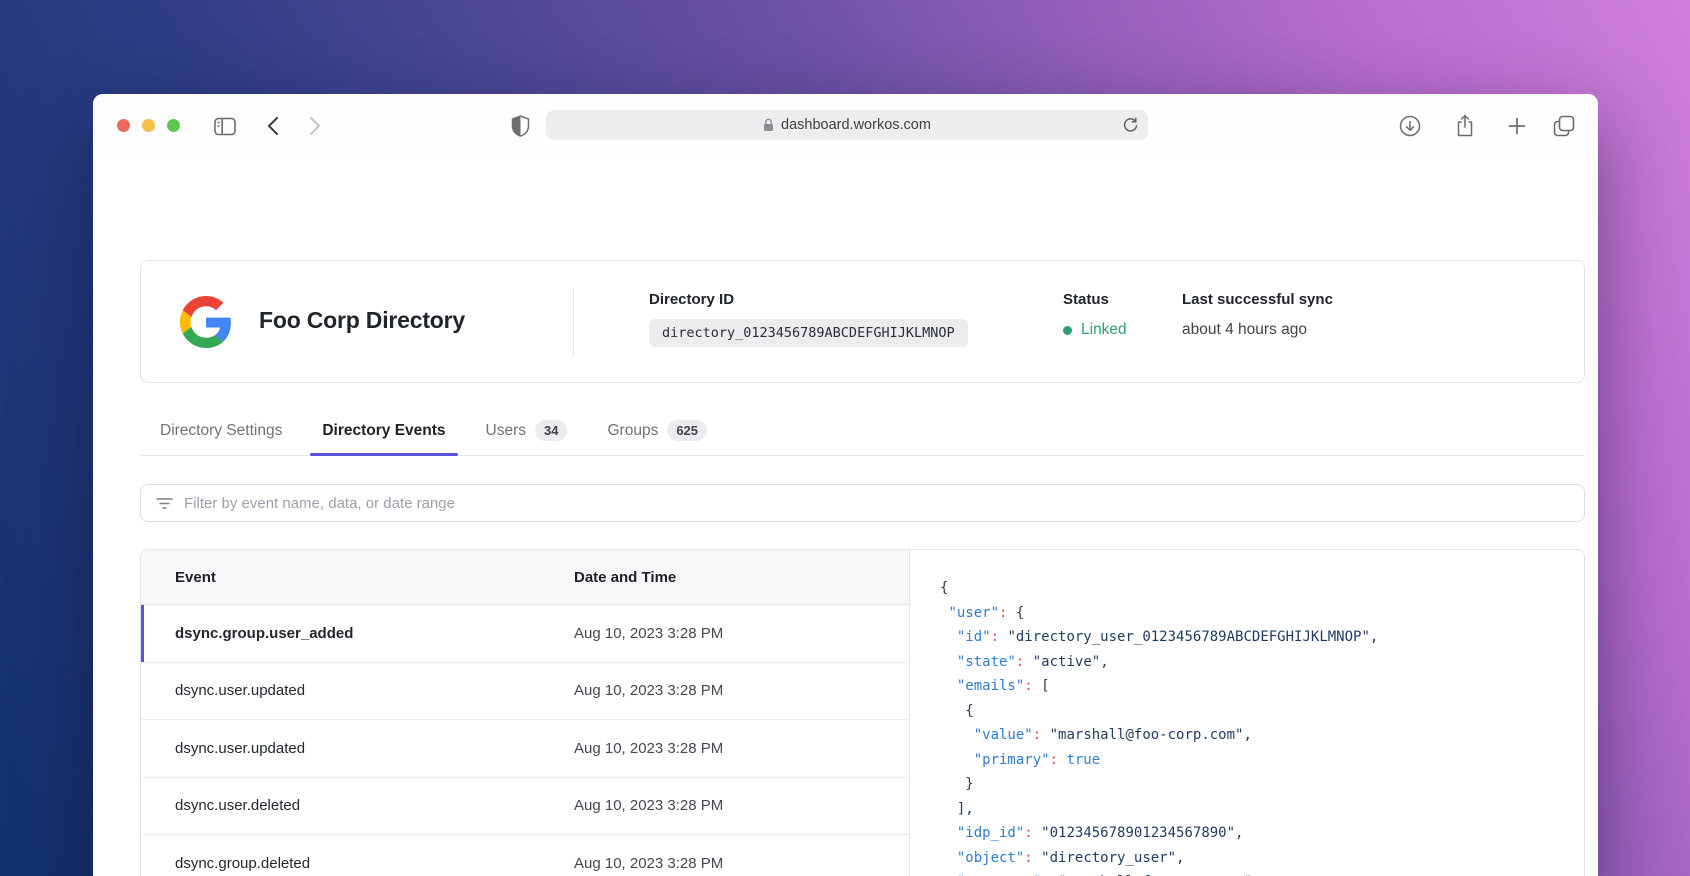  What do you see at coordinates (1517, 126) in the screenshot?
I see `new-tab-icon` at bounding box center [1517, 126].